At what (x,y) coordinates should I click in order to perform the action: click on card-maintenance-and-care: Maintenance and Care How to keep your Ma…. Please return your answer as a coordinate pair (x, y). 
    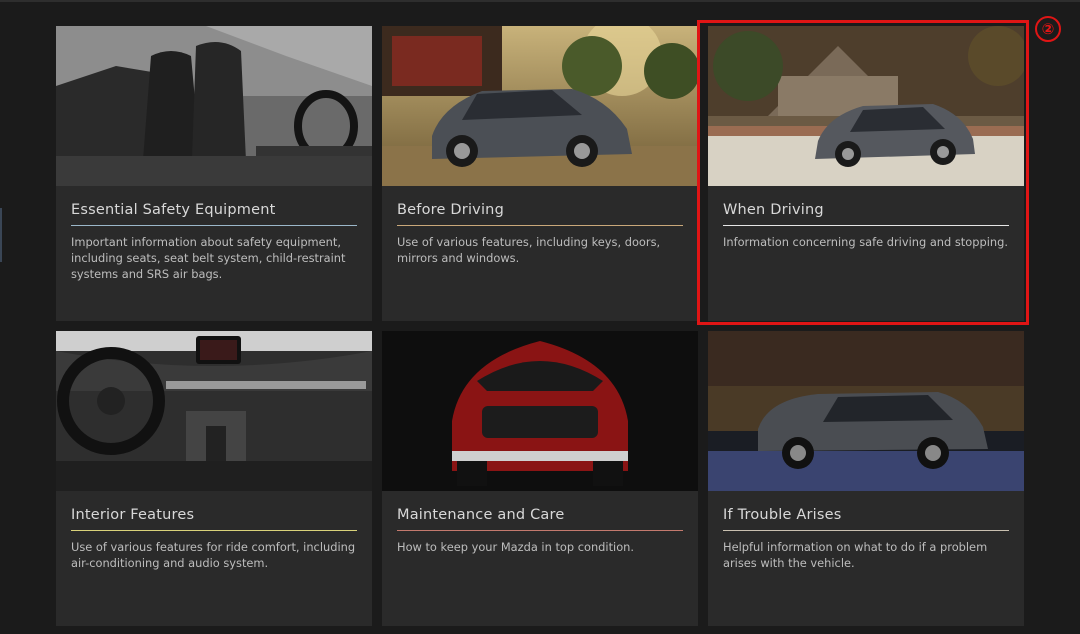
    Looking at the image, I should click on (540, 478).